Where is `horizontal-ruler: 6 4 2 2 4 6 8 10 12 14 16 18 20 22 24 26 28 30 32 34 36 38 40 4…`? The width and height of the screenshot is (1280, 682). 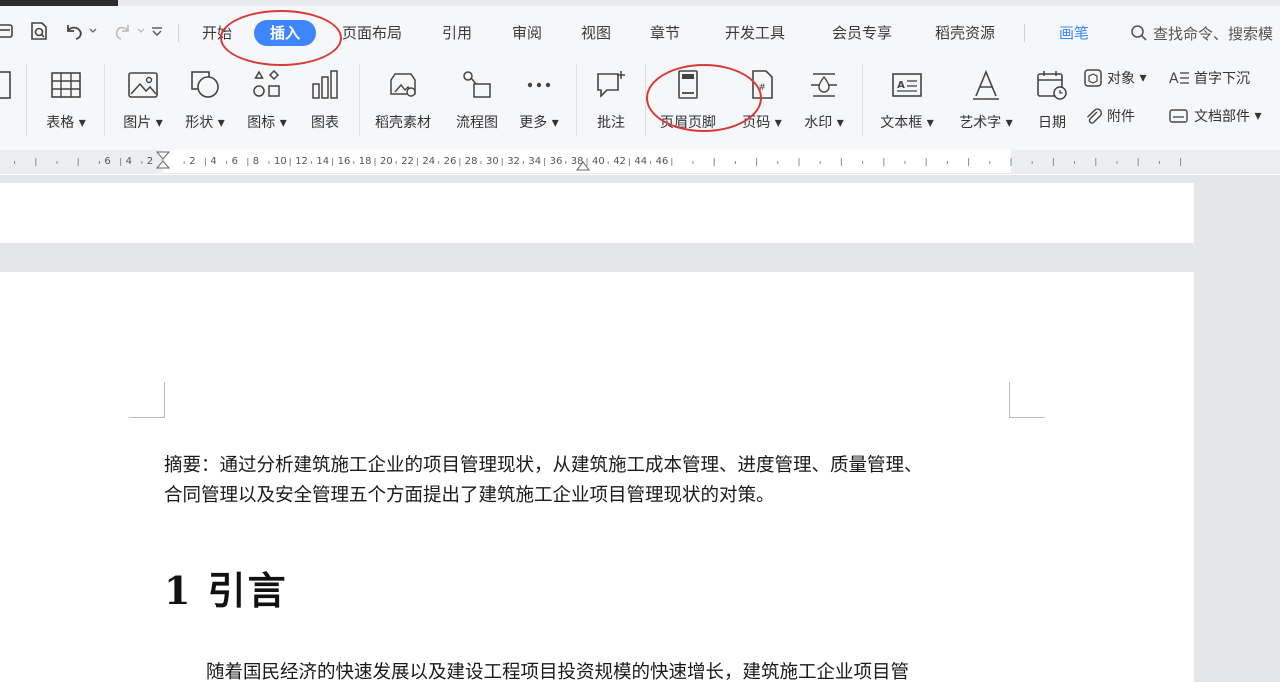 horizontal-ruler: 6 4 2 2 4 6 8 10 12 14 16 18 20 22 24 26 28 30 32 34 36 38 40 4… is located at coordinates (640, 162).